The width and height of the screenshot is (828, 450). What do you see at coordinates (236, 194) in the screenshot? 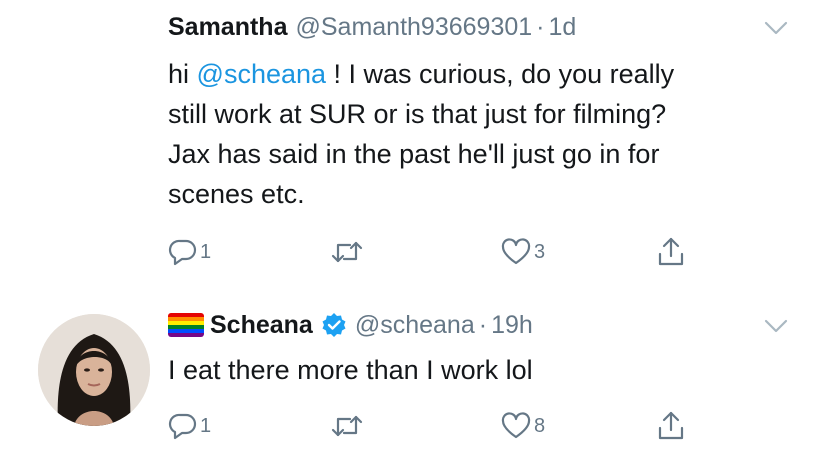
I see `tweet-text-line-4: scenes etc.` at bounding box center [236, 194].